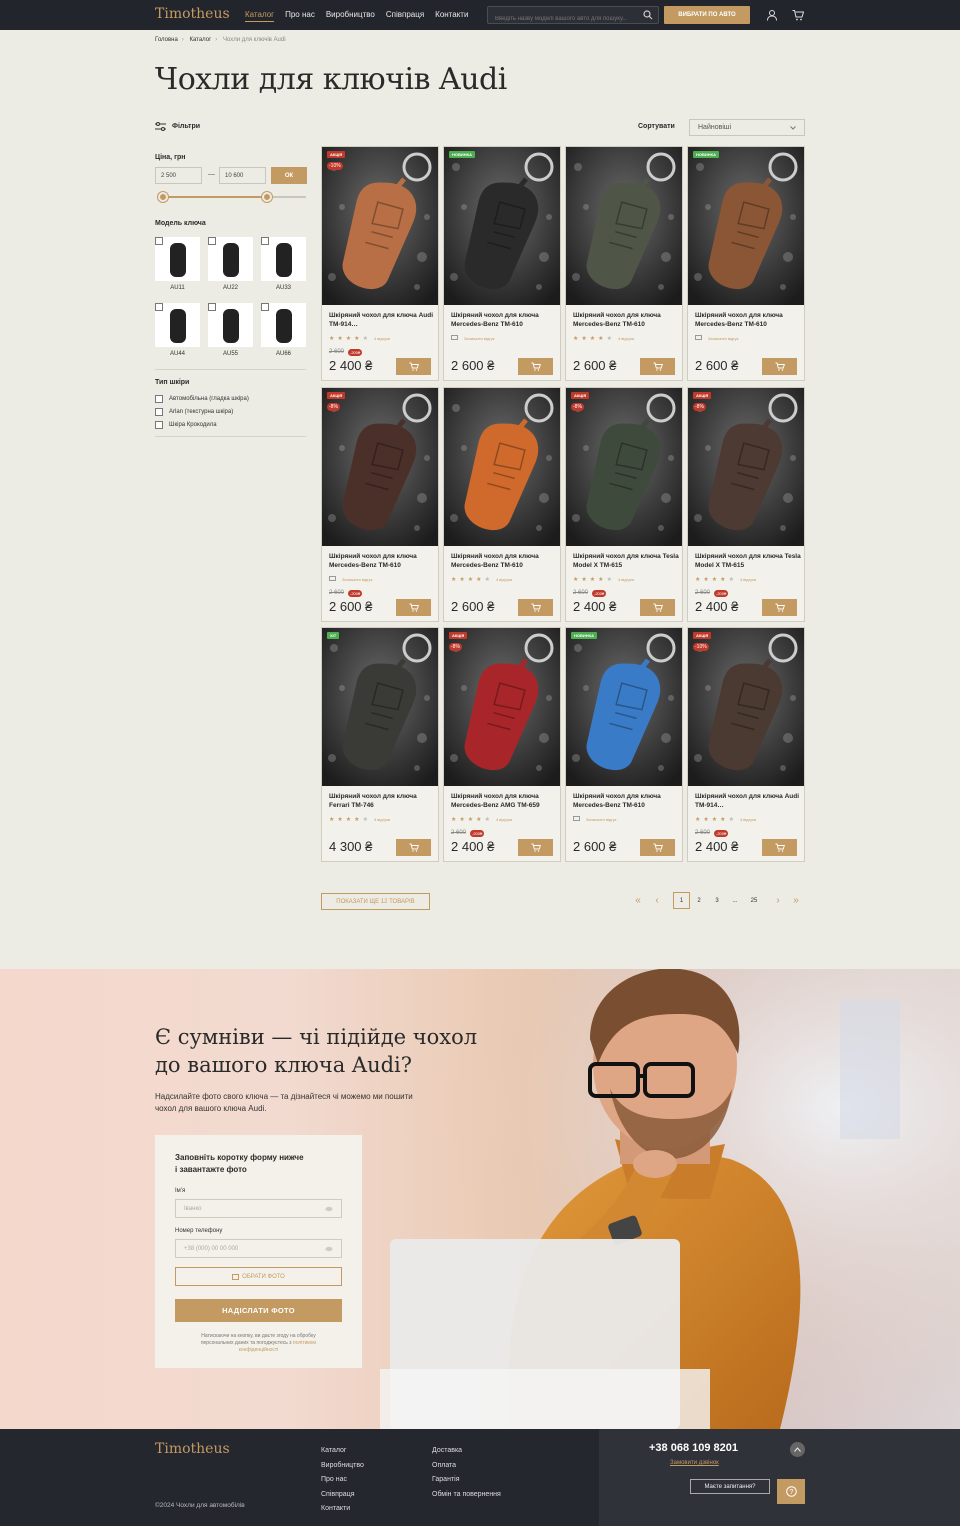 The height and width of the screenshot is (1526, 960). I want to click on breadcrumb-catalog: Каталог, so click(200, 40).